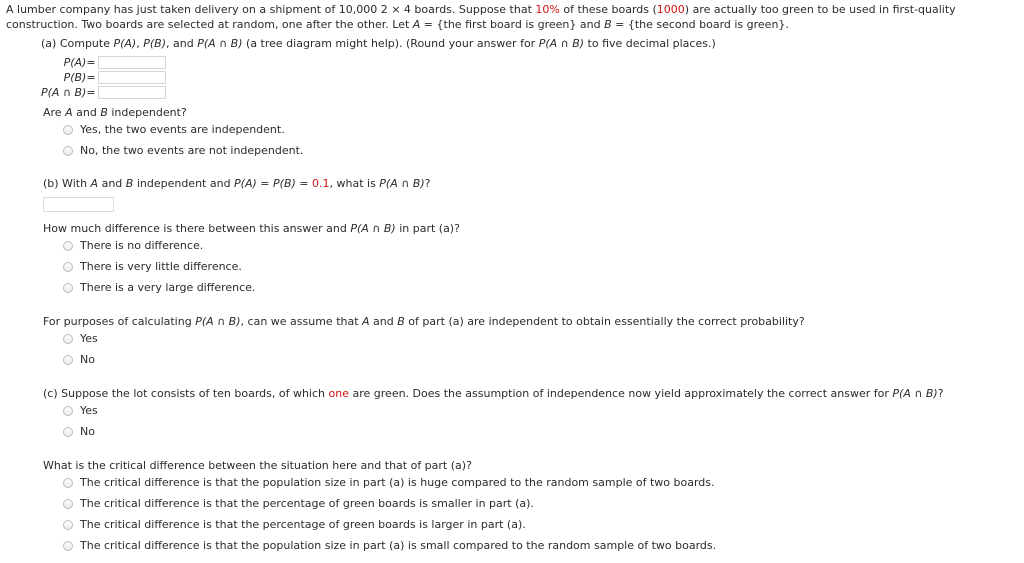 The width and height of the screenshot is (1024, 563). What do you see at coordinates (512, 24) in the screenshot?
I see `problem-text-5: = {the first board is green} and` at bounding box center [512, 24].